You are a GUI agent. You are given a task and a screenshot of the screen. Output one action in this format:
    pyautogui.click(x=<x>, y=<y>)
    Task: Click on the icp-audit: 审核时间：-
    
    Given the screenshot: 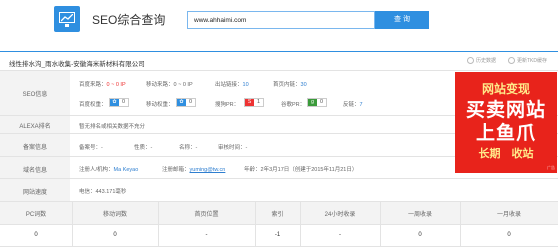 What is the action you would take?
    pyautogui.click(x=232, y=147)
    